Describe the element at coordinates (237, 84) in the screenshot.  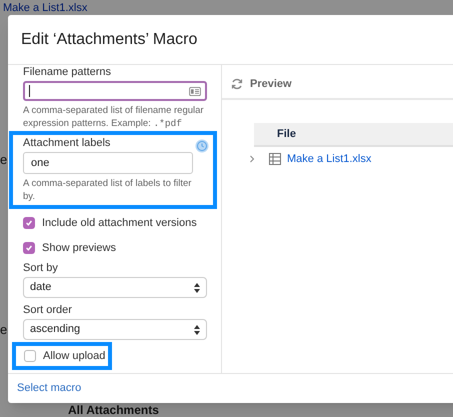
I see `refresh-icon` at that location.